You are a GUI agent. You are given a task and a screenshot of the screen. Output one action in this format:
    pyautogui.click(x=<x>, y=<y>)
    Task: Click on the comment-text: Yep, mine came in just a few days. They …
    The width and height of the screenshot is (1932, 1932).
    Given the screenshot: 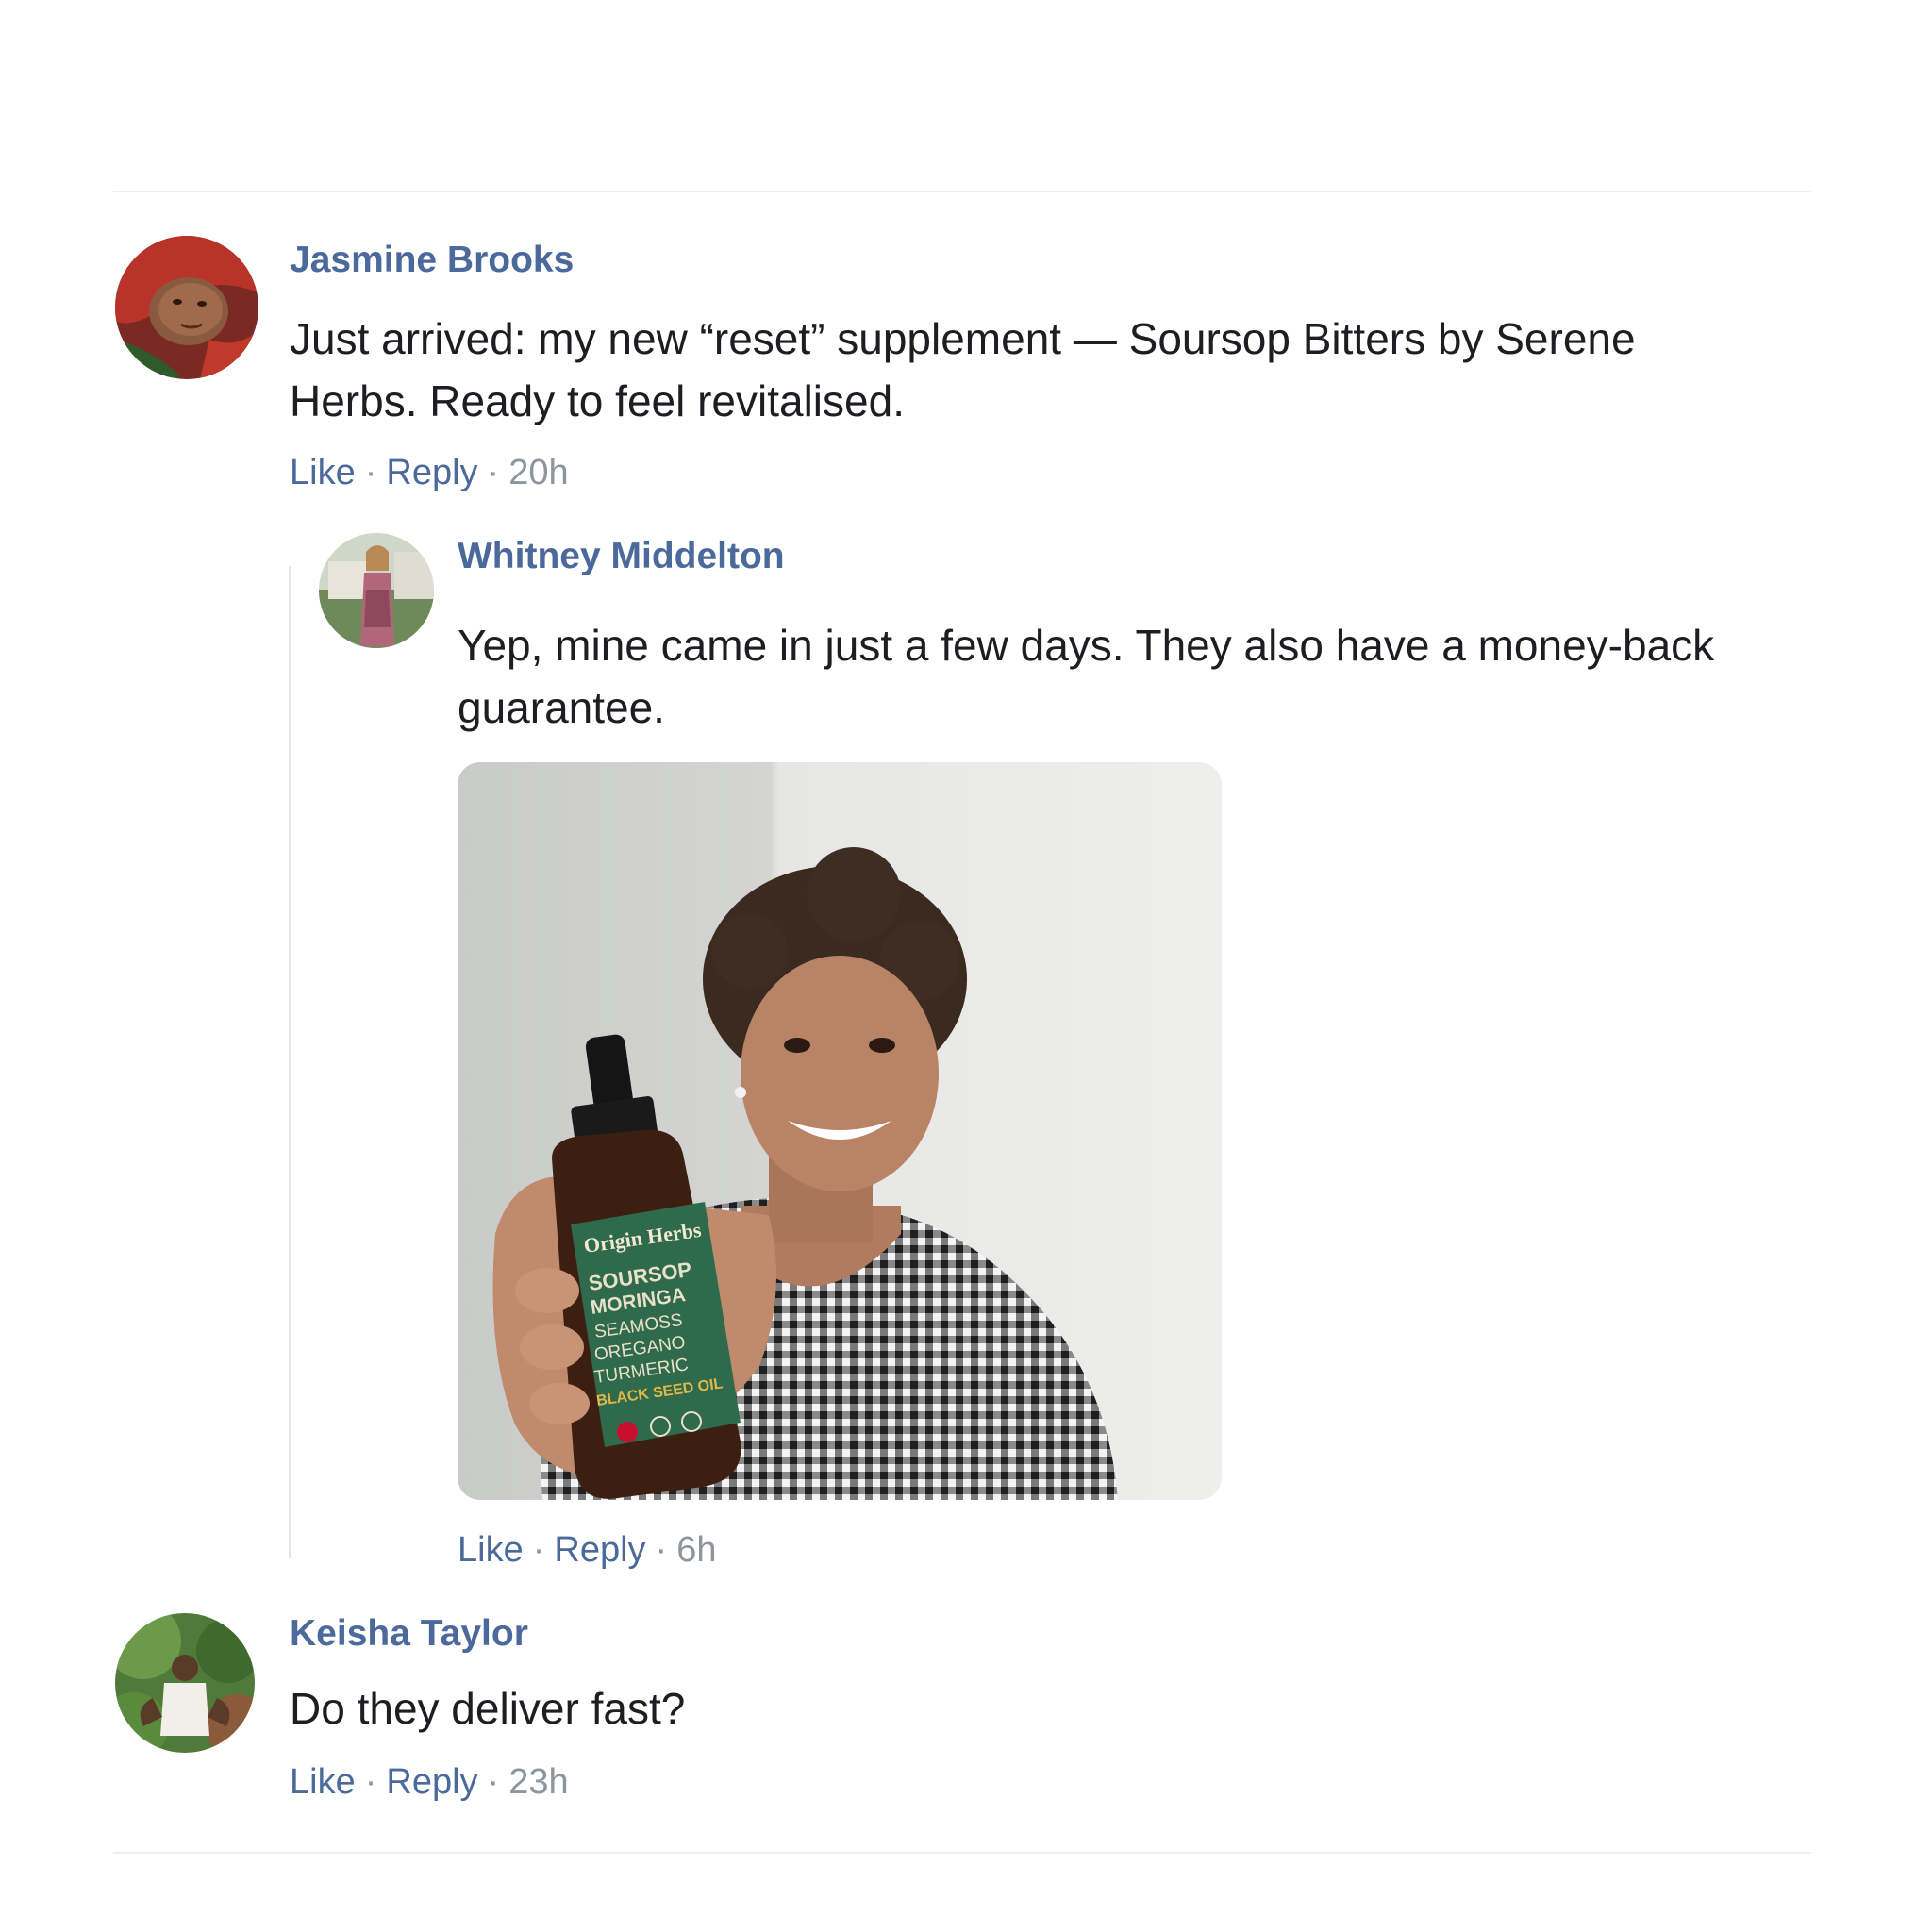 What is the action you would take?
    pyautogui.click(x=1086, y=676)
    